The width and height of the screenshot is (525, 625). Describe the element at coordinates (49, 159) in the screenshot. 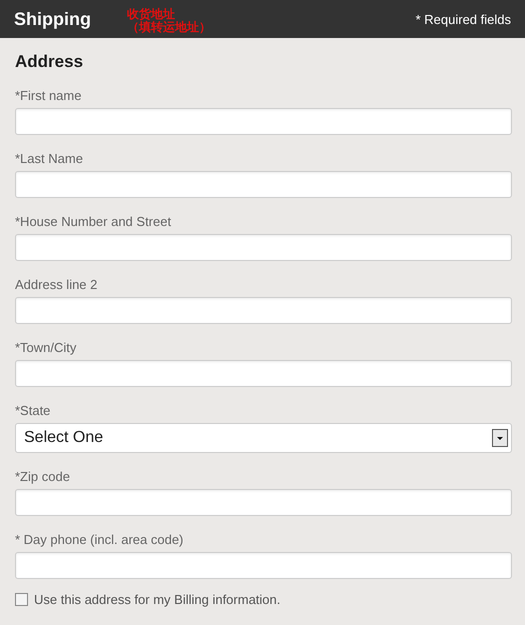

I see `field-label: *Last Name` at that location.